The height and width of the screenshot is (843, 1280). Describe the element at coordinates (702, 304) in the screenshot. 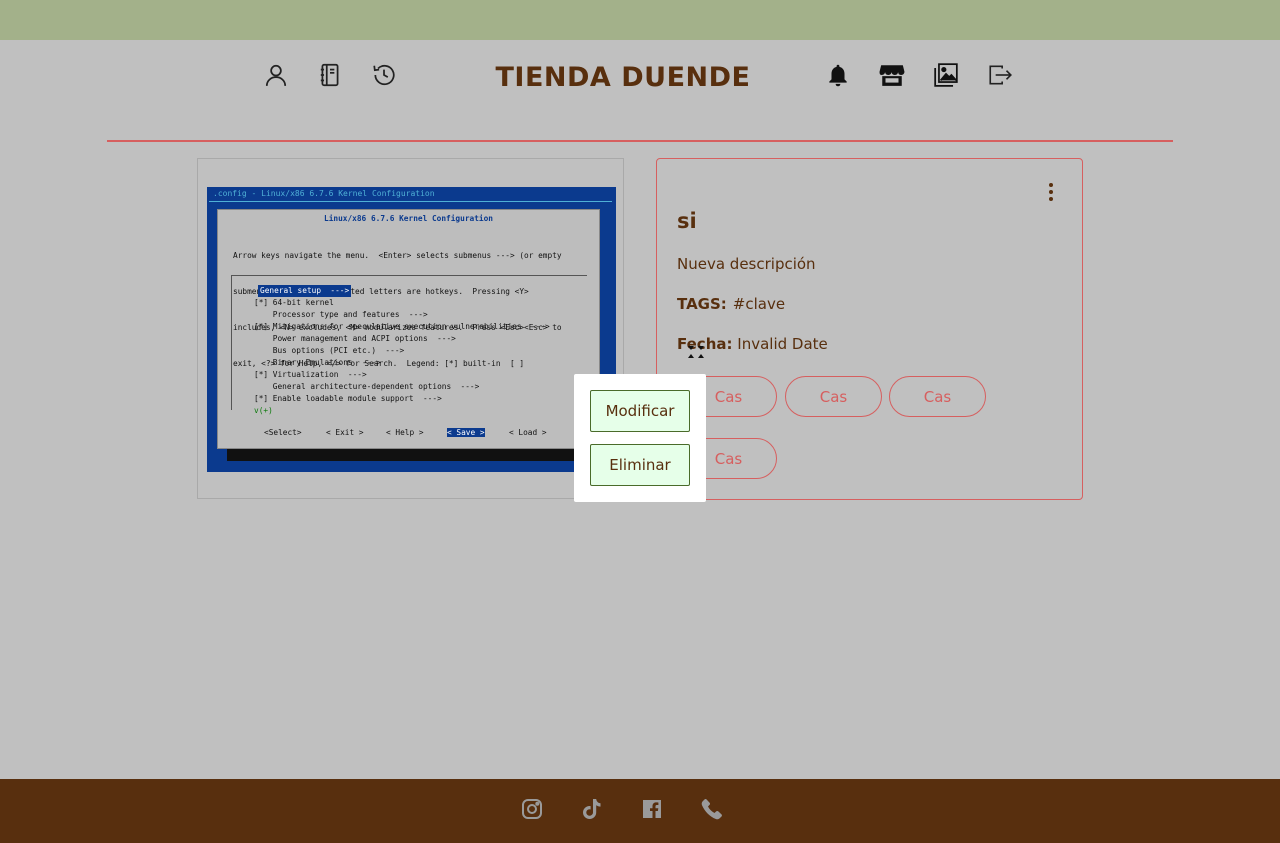

I see `tags-label: TAGS:` at that location.